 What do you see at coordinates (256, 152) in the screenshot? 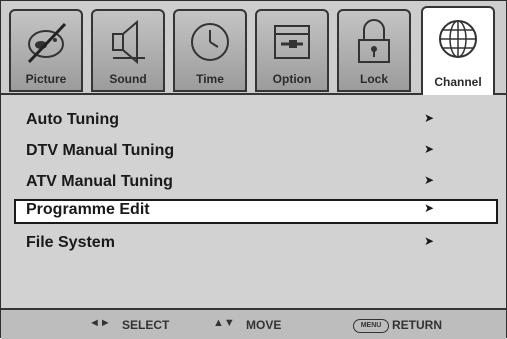
I see `menu-item-dtv-manual-tuning: DTV Manual Tuning ➤` at bounding box center [256, 152].